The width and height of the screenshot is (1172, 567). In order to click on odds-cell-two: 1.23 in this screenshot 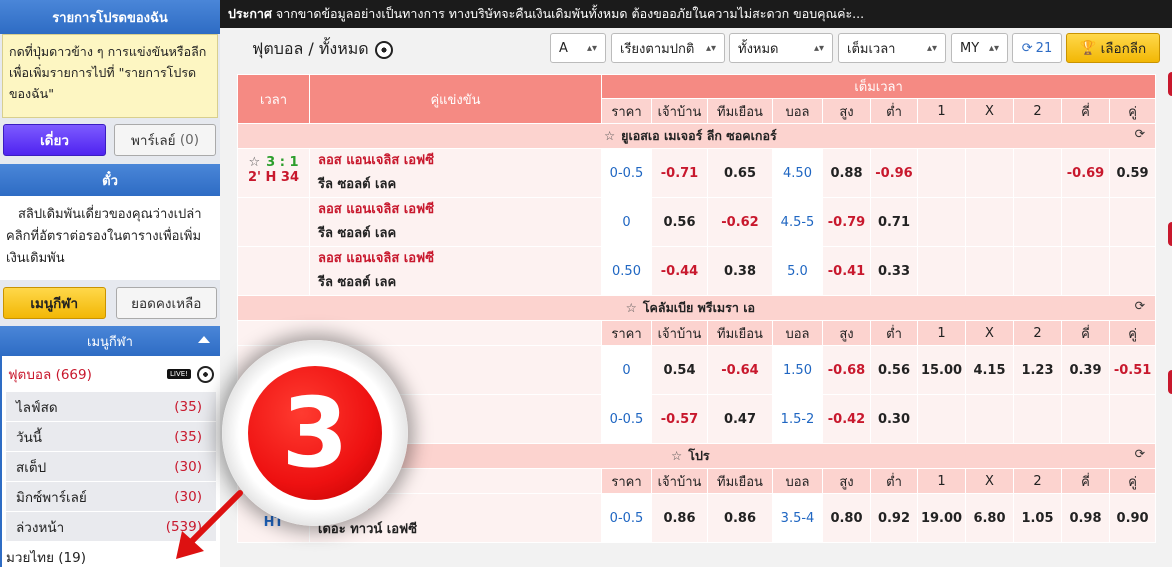, I will do `click(1037, 370)`.